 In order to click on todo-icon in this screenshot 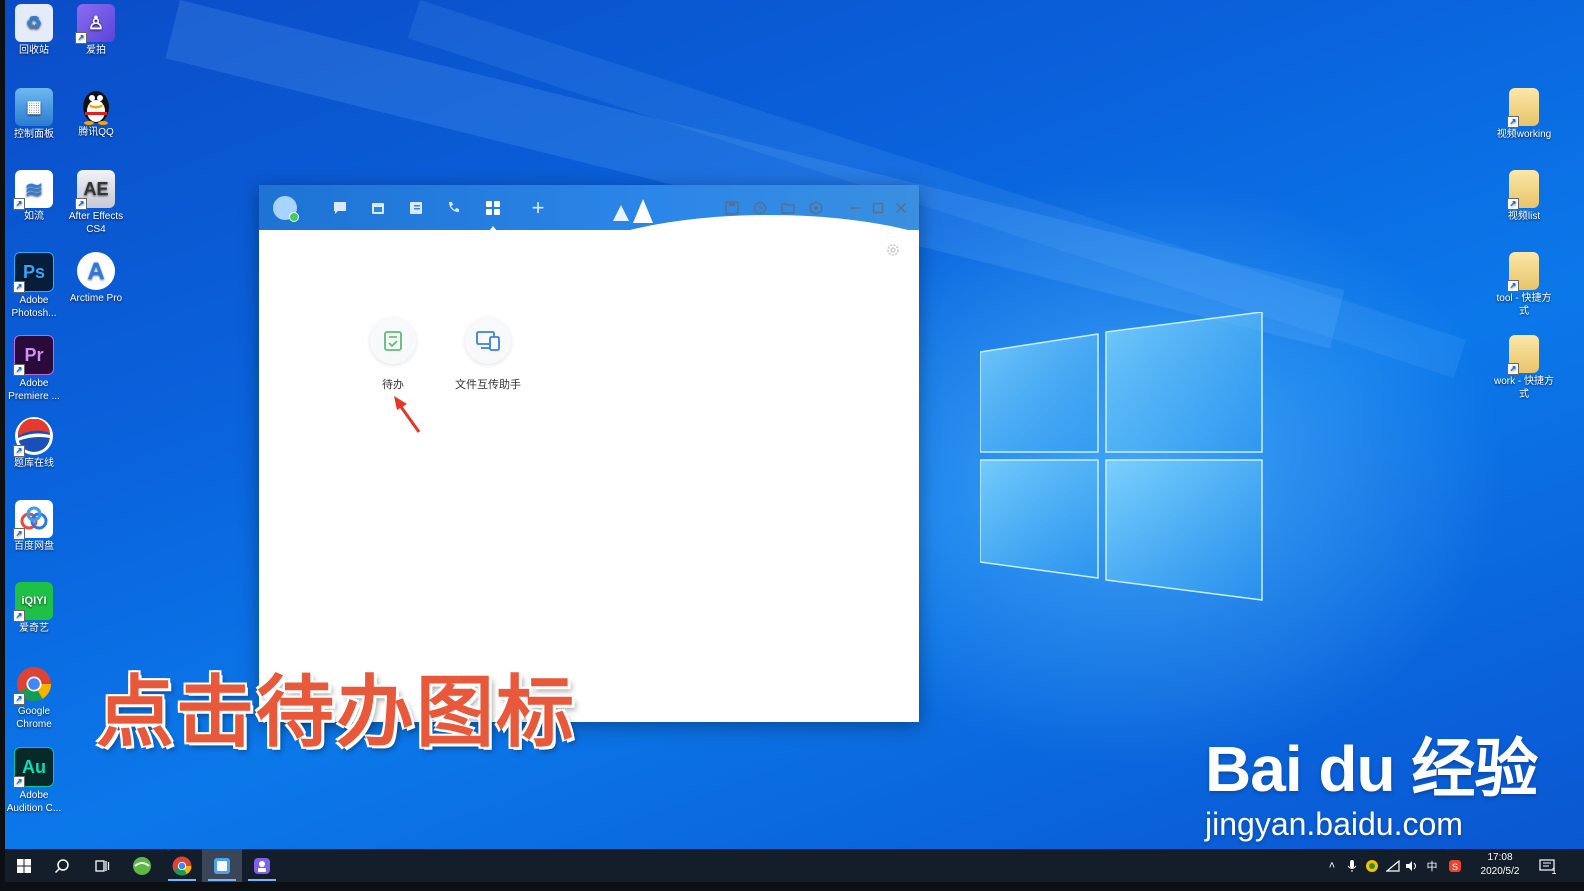, I will do `click(393, 341)`.